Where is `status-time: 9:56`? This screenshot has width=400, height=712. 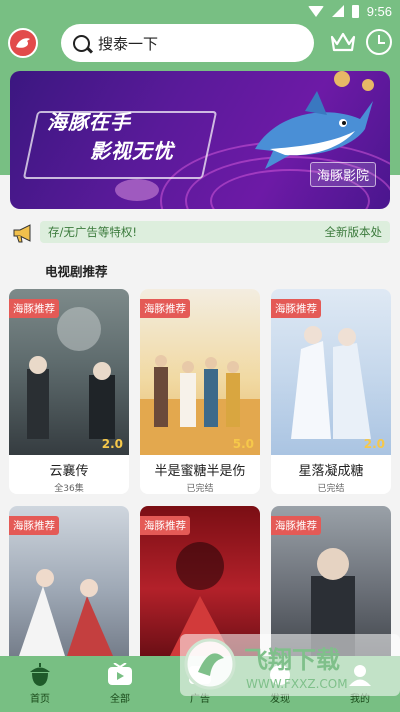
status-time: 9:56 is located at coordinates (379, 11).